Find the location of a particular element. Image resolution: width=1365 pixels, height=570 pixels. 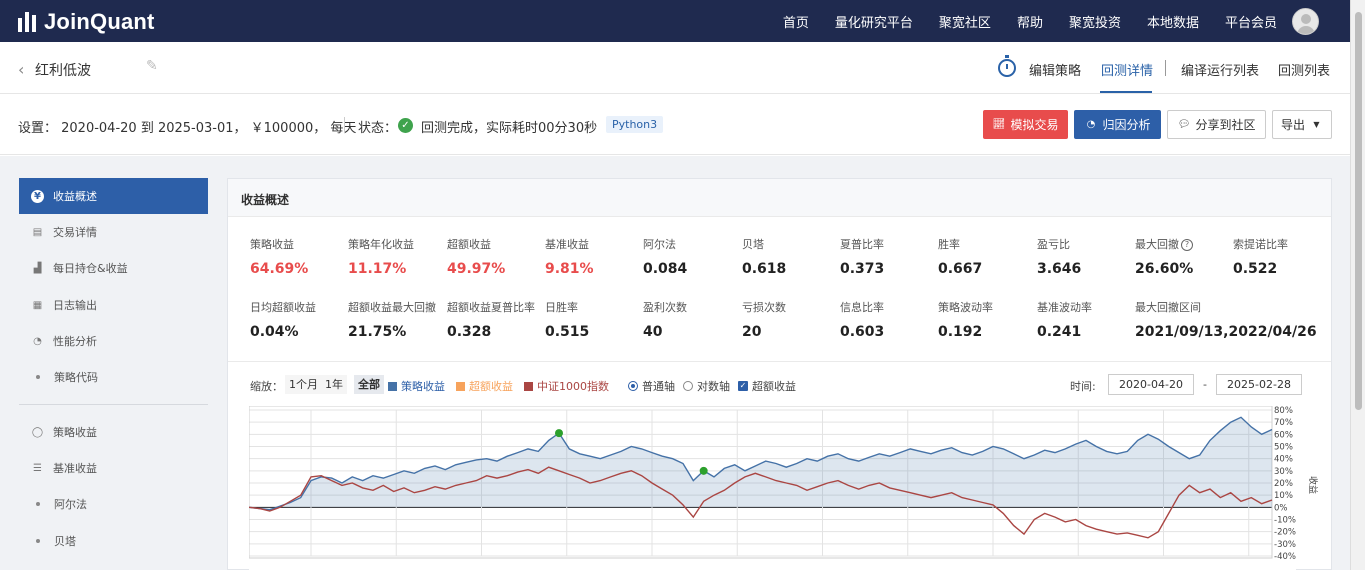

tab-backtest-list: 回测列表 is located at coordinates (1304, 69).